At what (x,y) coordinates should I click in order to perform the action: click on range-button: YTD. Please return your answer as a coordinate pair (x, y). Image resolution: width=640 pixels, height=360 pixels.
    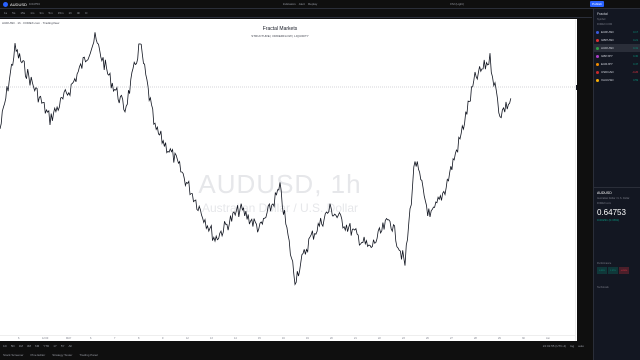
    Looking at the image, I should click on (46, 346).